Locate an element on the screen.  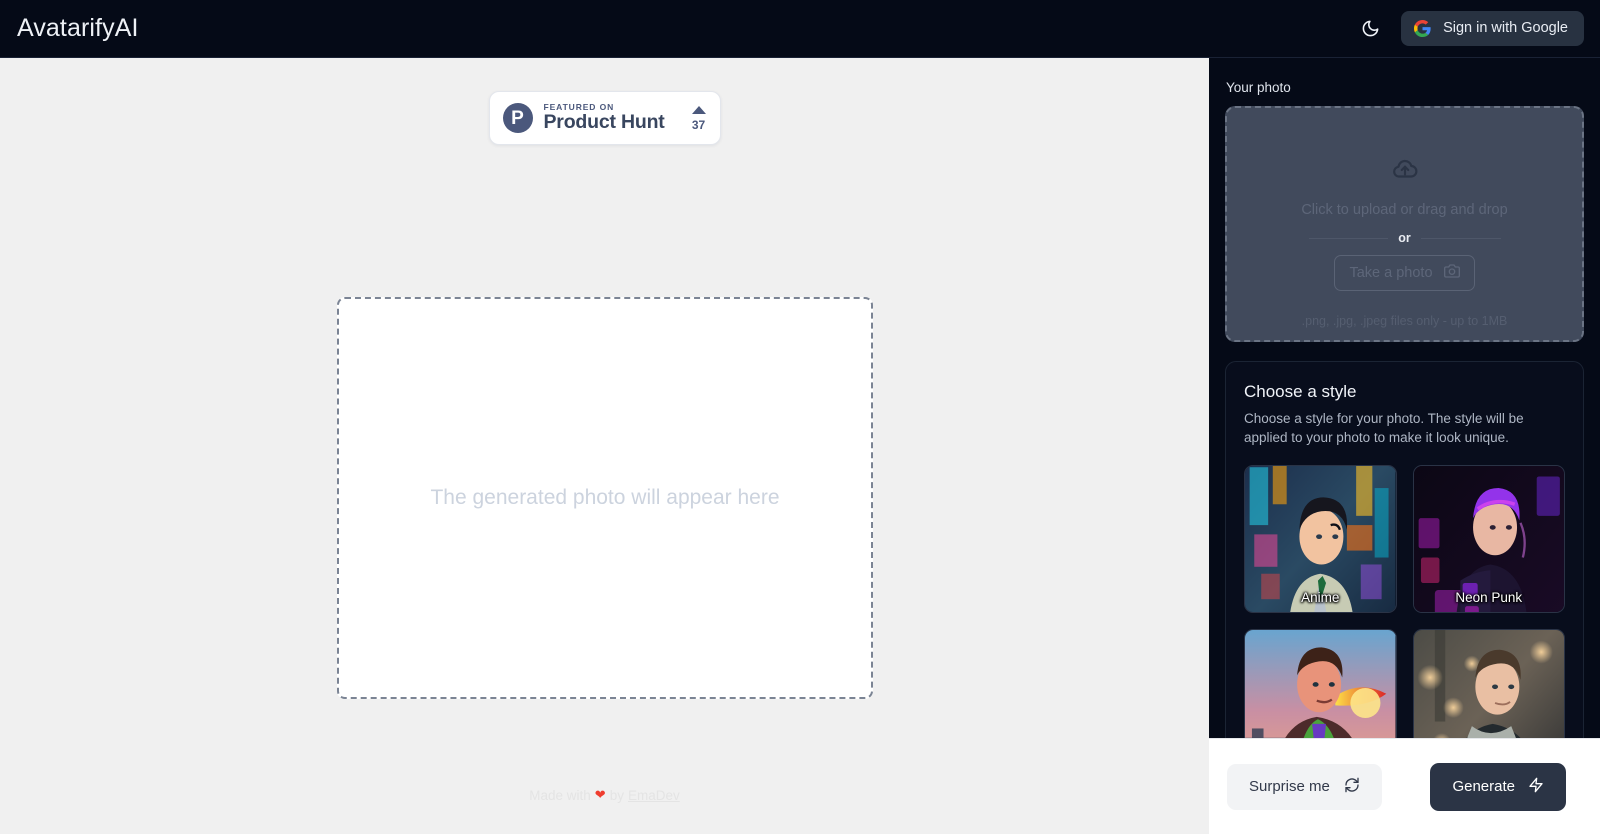
sign-in-with-google-button: Sign in with Google is located at coordinates (1492, 28).